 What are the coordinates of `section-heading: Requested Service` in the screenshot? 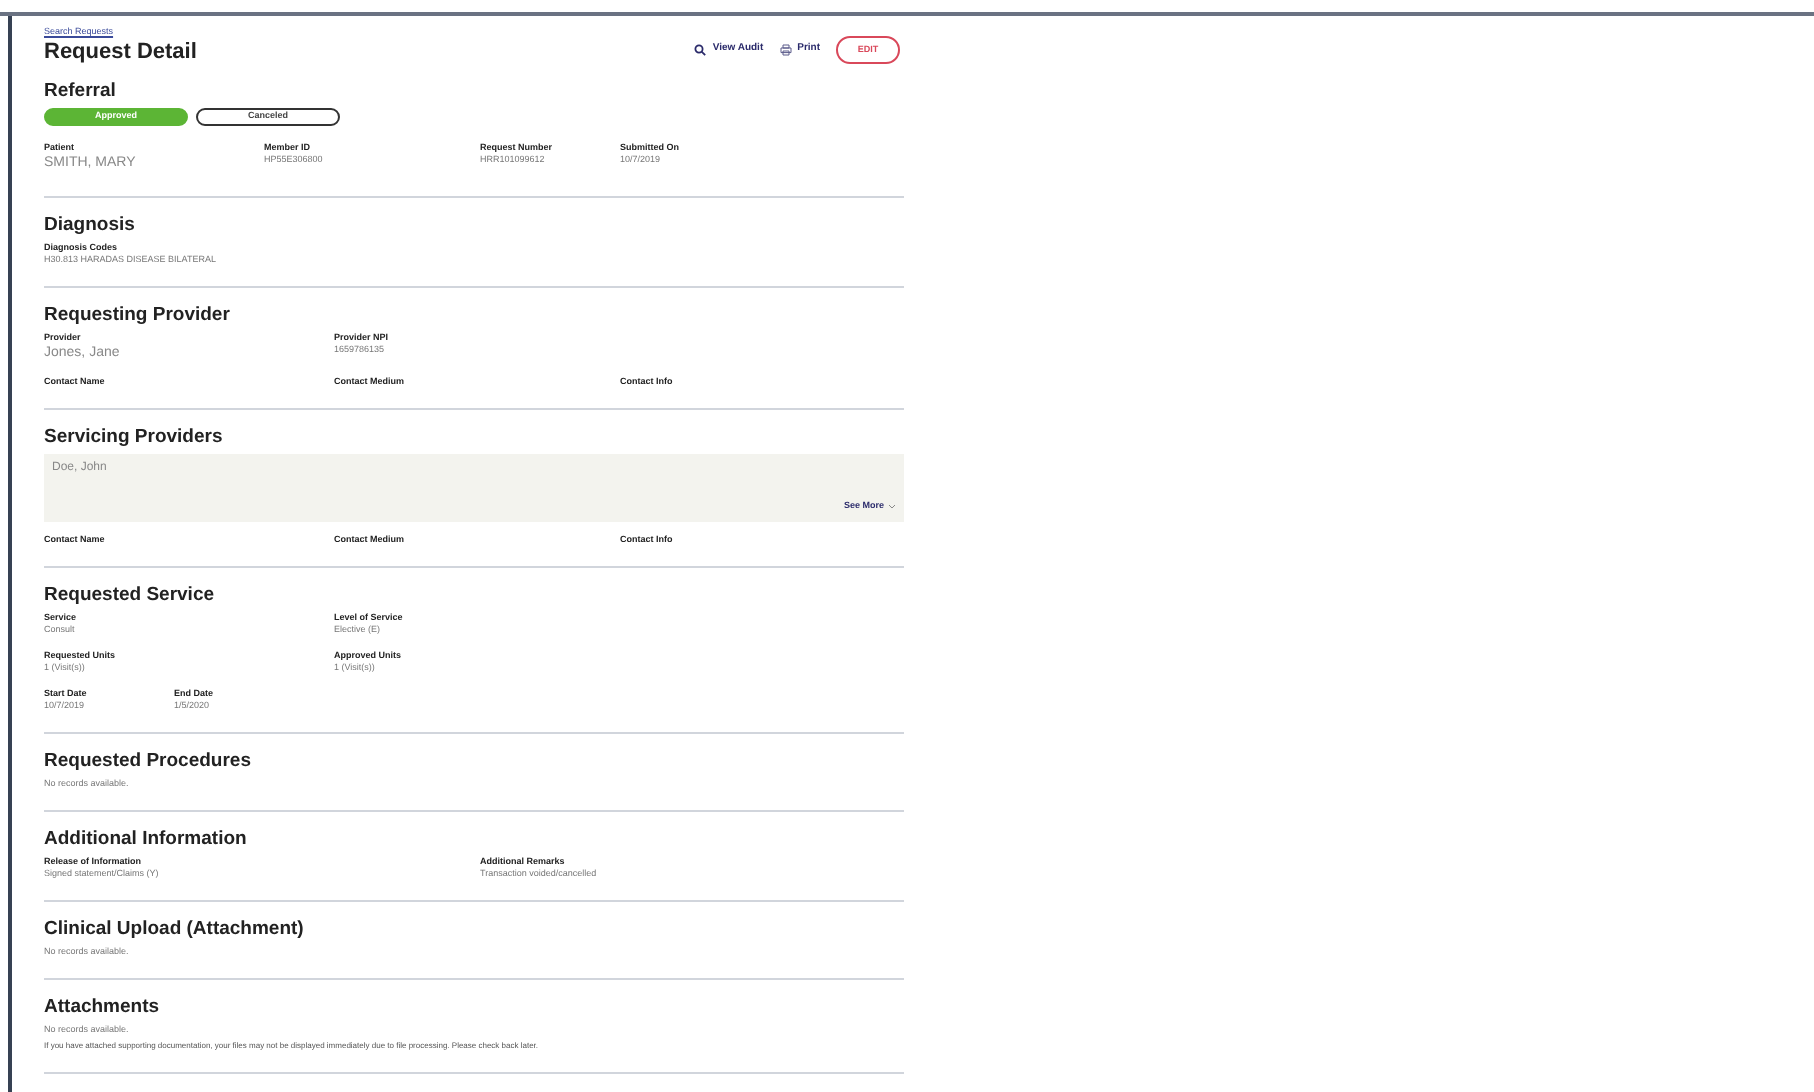 It's located at (130, 596).